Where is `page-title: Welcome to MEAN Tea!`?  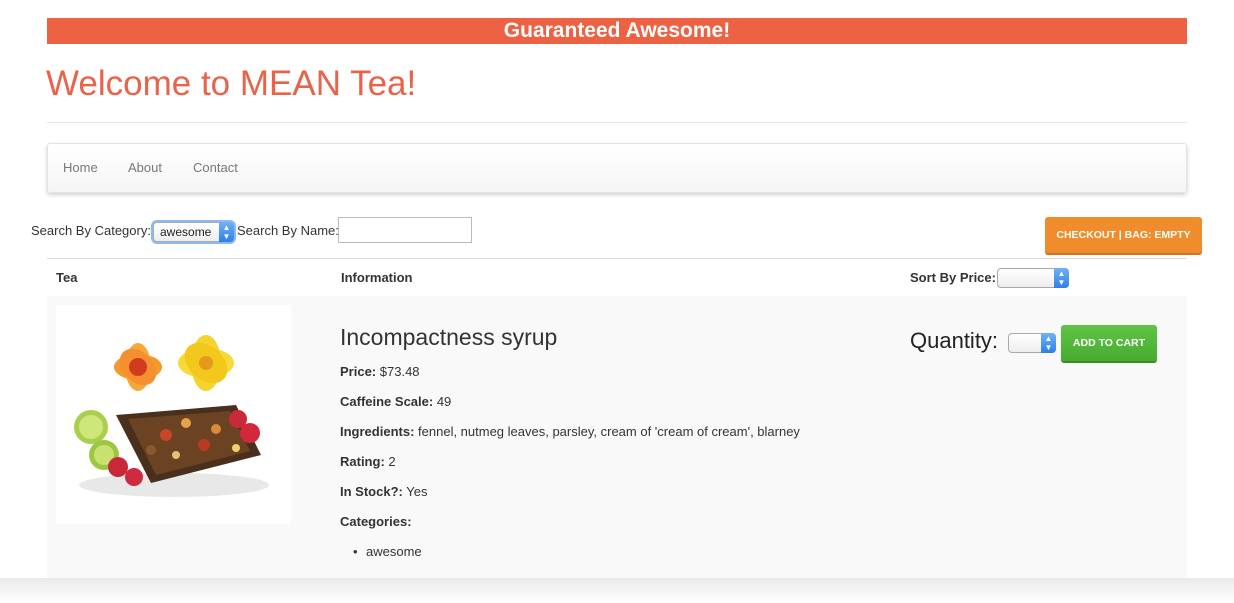 page-title: Welcome to MEAN Tea! is located at coordinates (231, 83).